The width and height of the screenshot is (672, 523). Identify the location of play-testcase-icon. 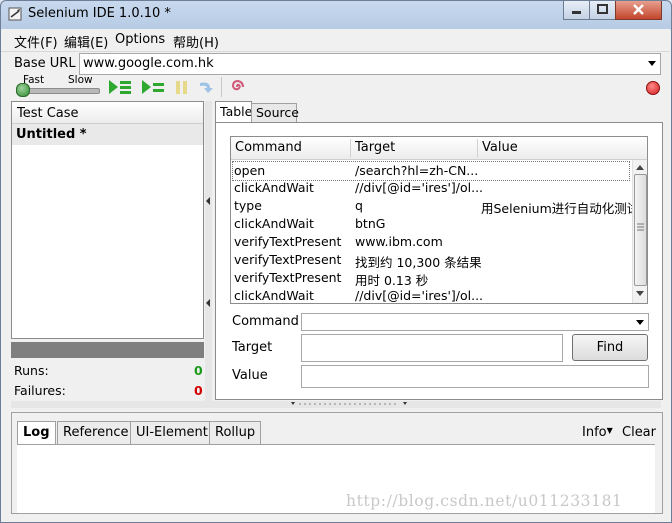
(153, 87).